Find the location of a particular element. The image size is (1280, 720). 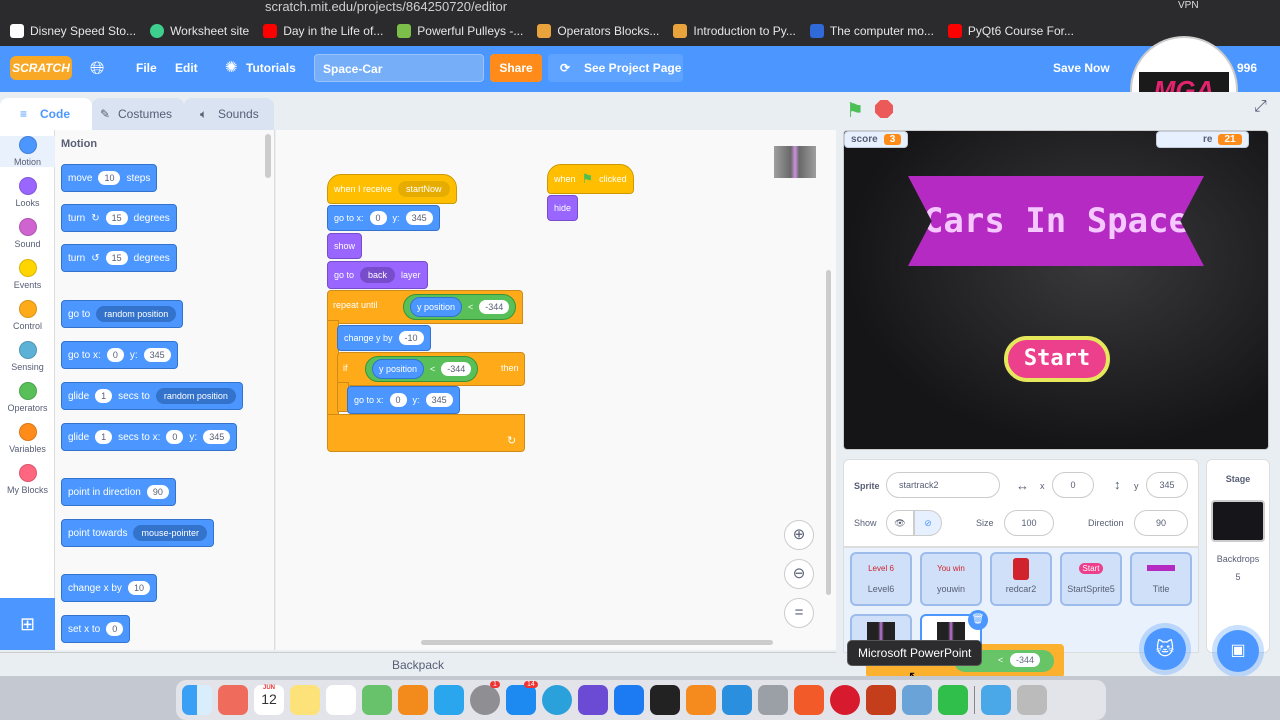

category-variables: Variables is located at coordinates (27, 438).